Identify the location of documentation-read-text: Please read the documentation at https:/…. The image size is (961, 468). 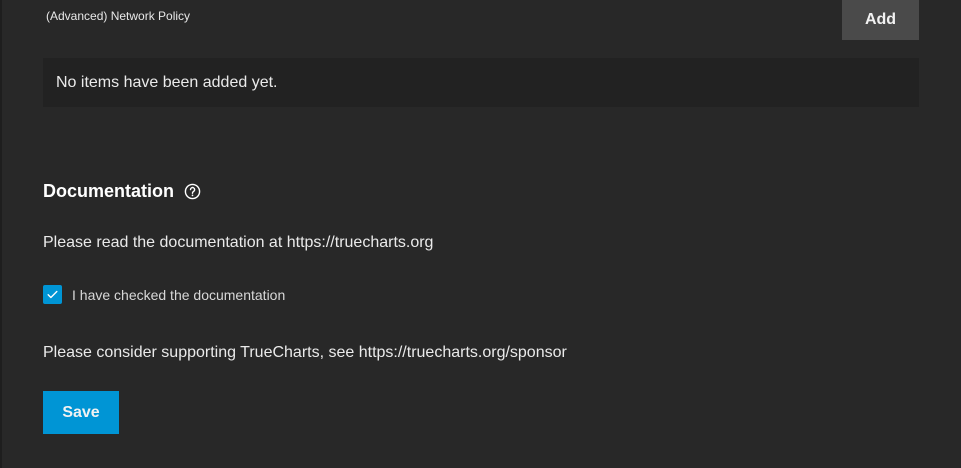
(238, 242).